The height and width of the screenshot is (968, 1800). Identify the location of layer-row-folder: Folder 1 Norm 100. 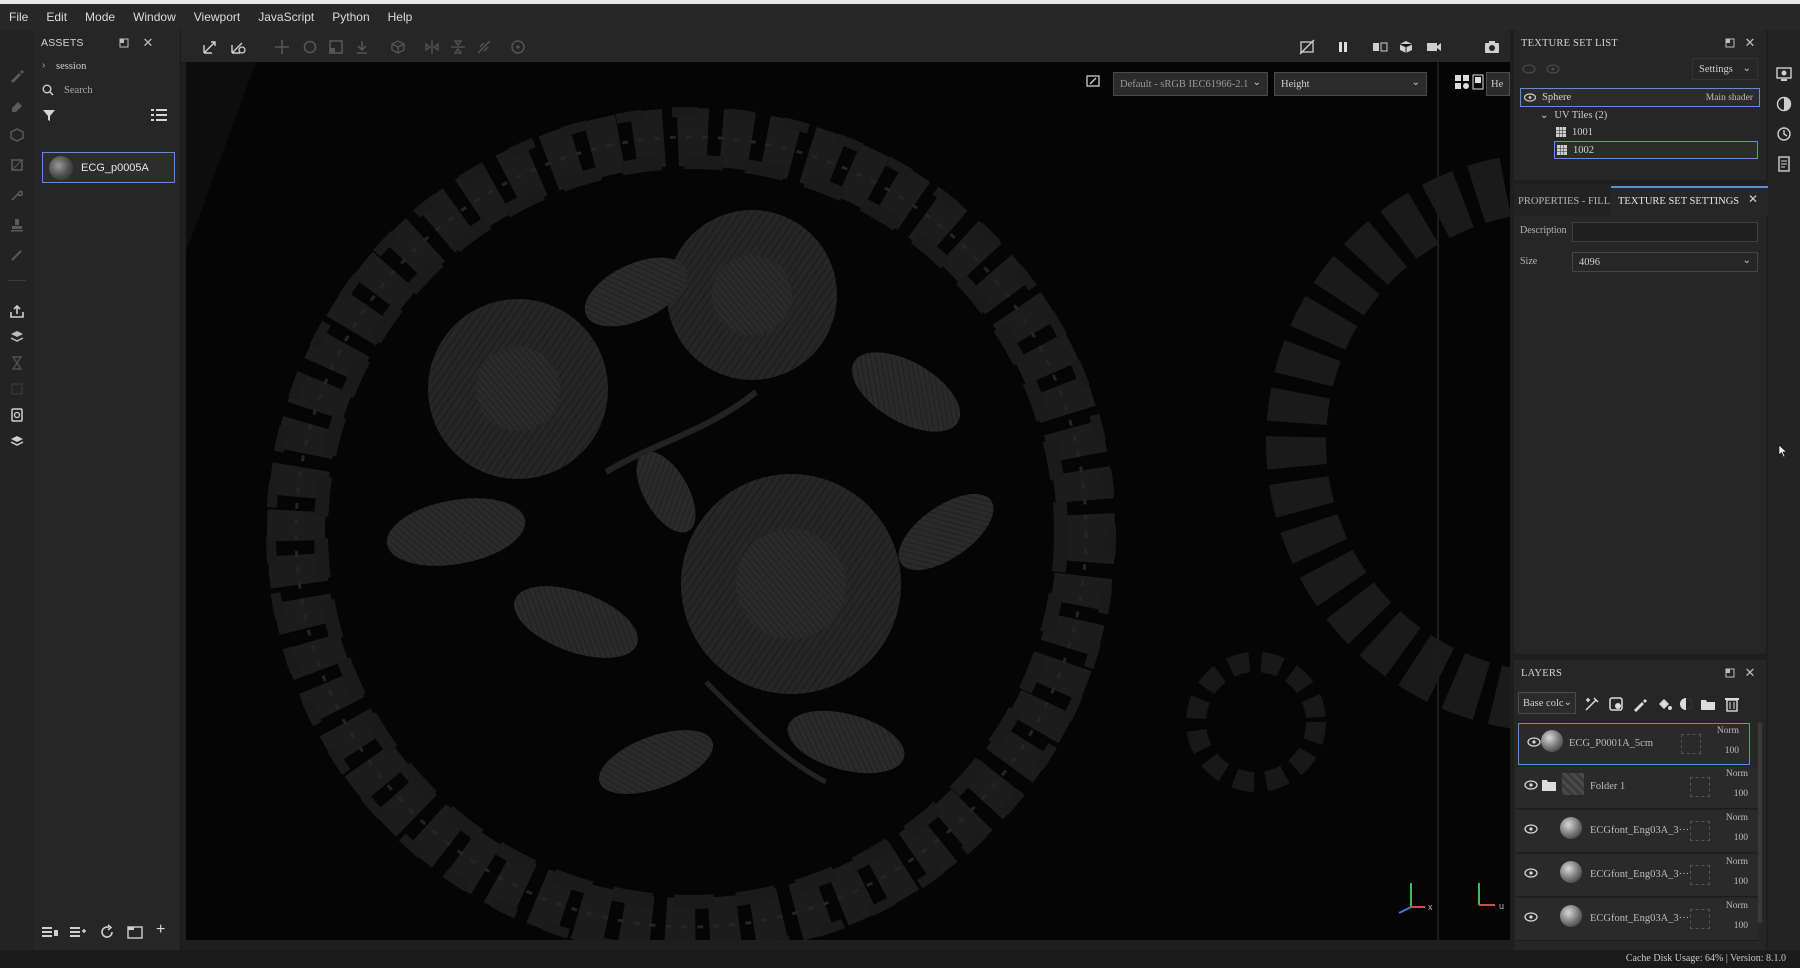
(1637, 788).